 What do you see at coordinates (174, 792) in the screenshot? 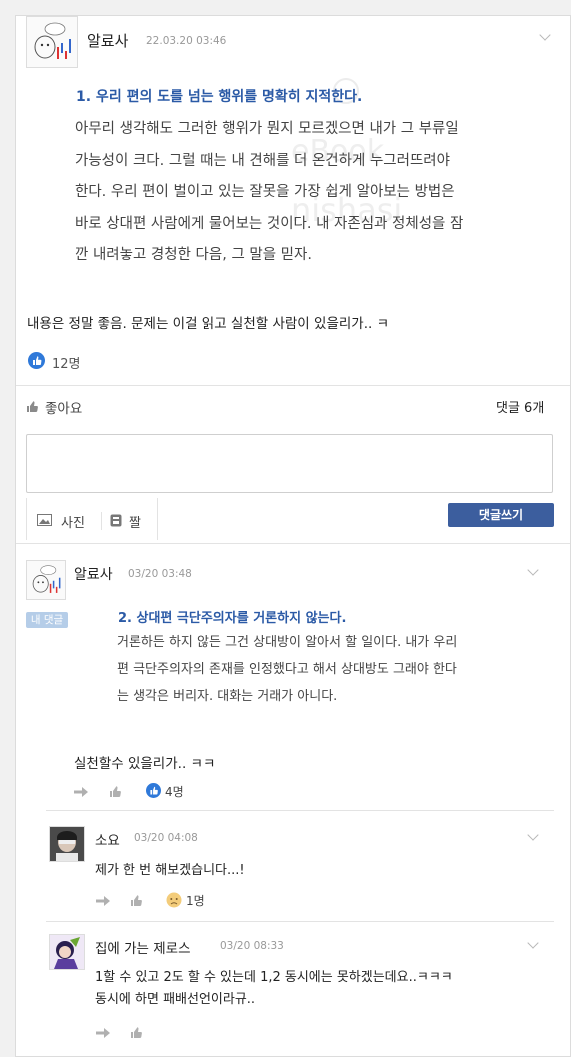
I see `comment-reaction-count: 4명` at bounding box center [174, 792].